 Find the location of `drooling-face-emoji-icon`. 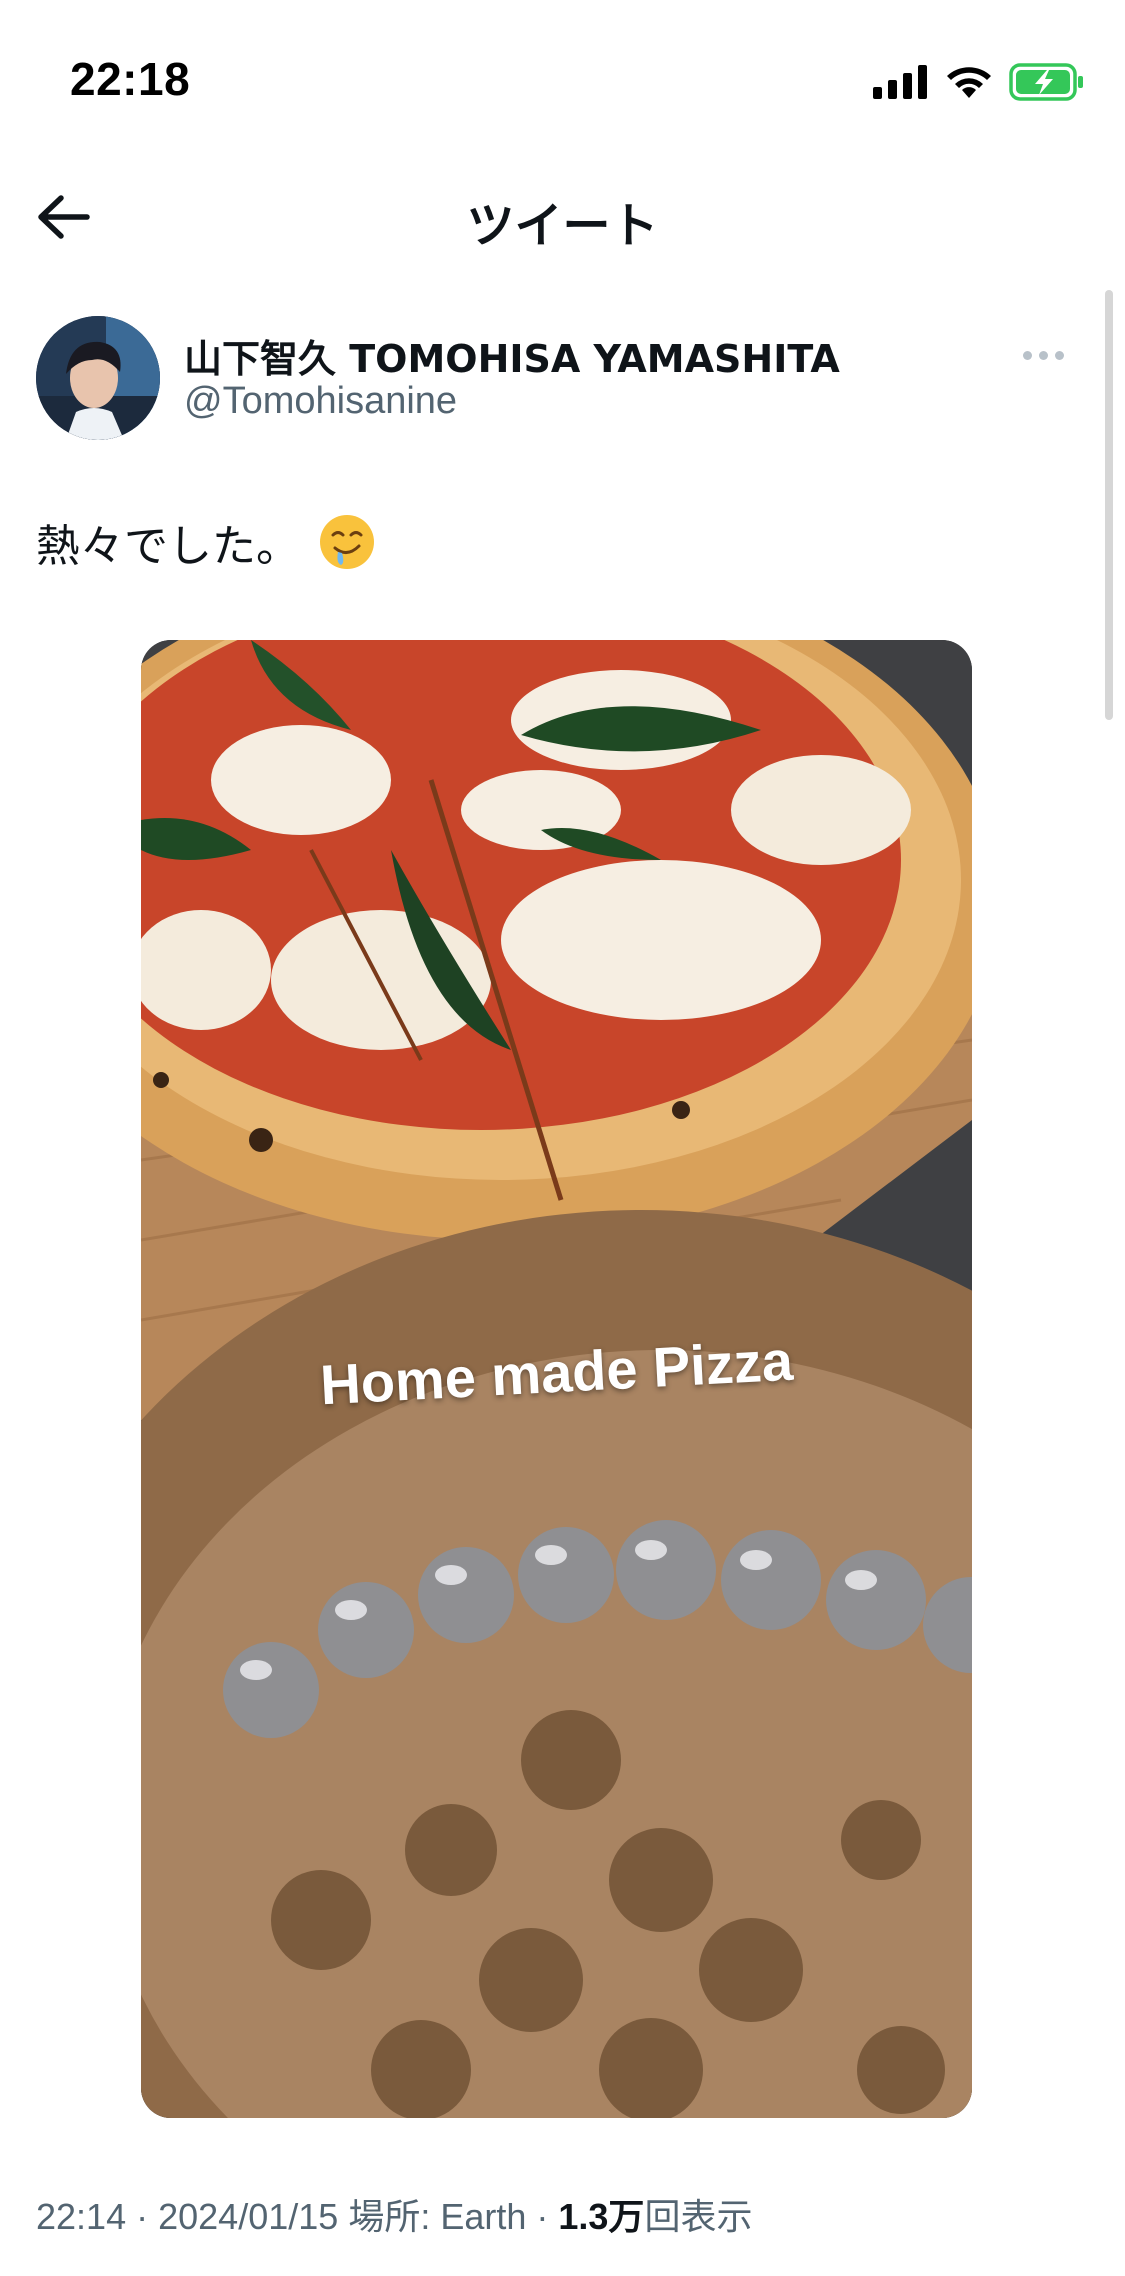

drooling-face-emoji-icon is located at coordinates (347, 542).